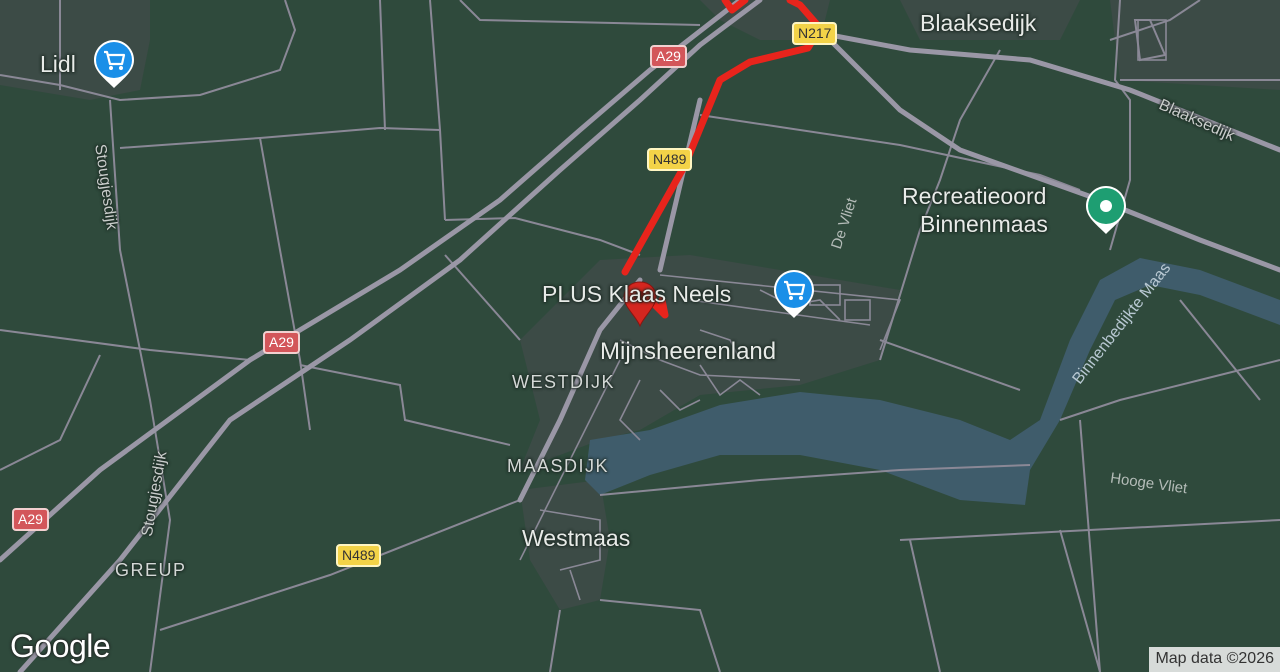  What do you see at coordinates (60, 646) in the screenshot?
I see `google-logo: Google` at bounding box center [60, 646].